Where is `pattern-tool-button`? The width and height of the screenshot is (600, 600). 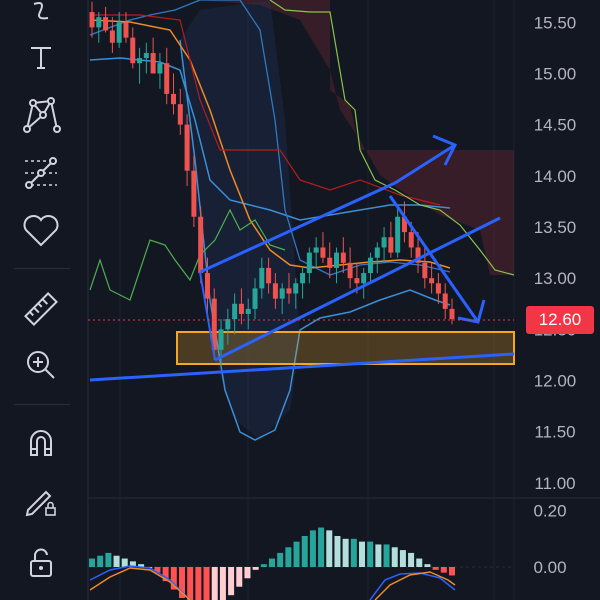
pattern-tool-button is located at coordinates (41, 115).